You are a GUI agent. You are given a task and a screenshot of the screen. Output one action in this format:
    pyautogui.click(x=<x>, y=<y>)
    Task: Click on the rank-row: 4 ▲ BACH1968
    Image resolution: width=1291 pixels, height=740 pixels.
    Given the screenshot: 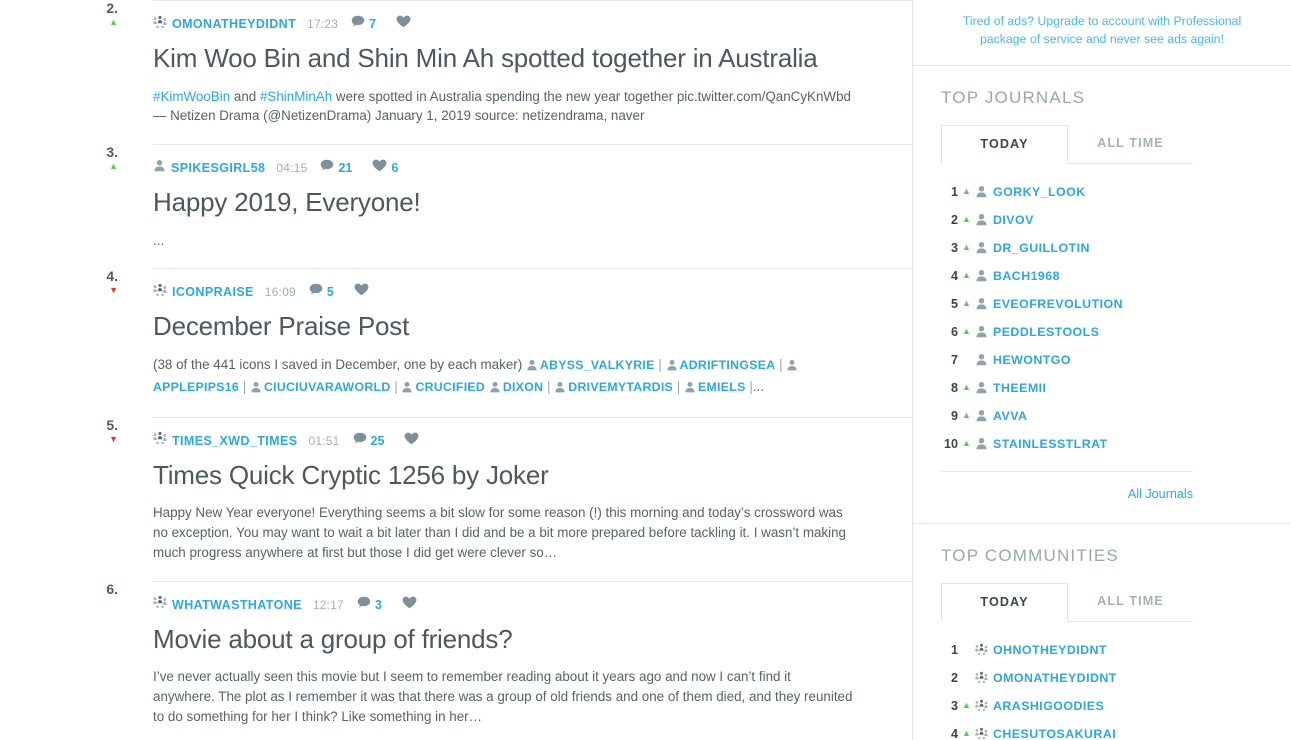 What is the action you would take?
    pyautogui.click(x=1102, y=276)
    